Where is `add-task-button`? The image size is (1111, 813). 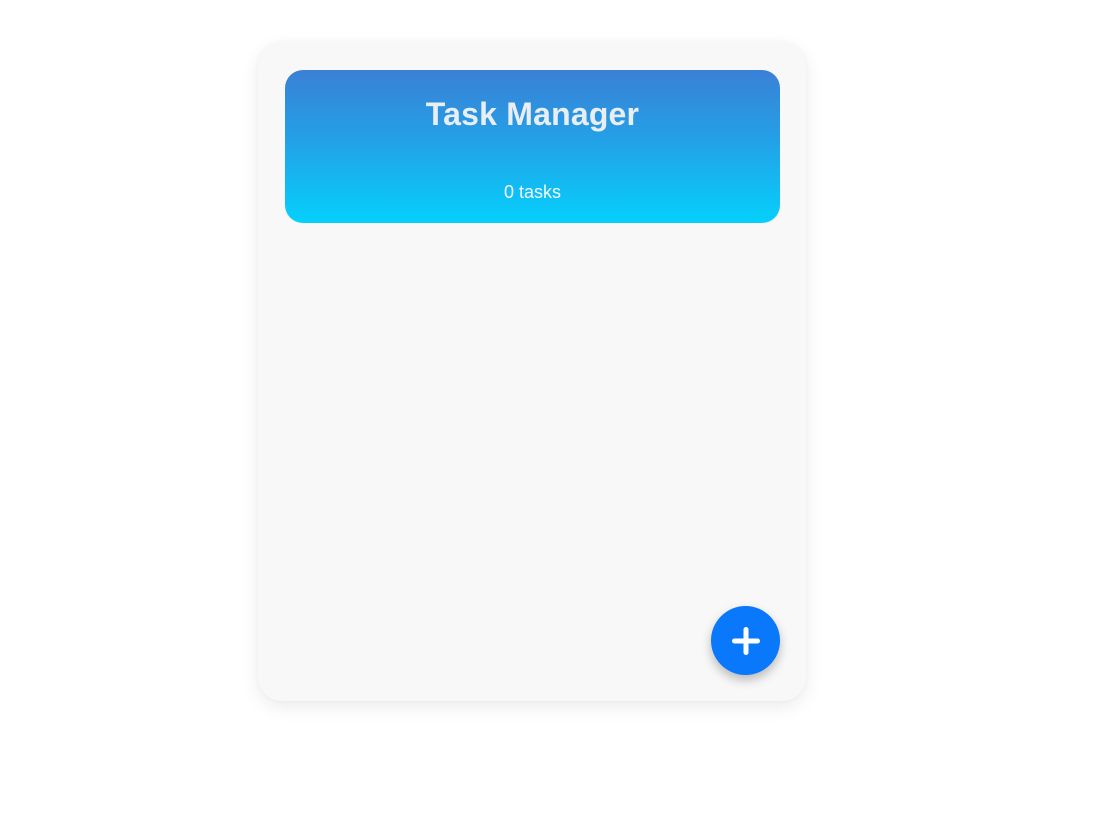 add-task-button is located at coordinates (745, 640).